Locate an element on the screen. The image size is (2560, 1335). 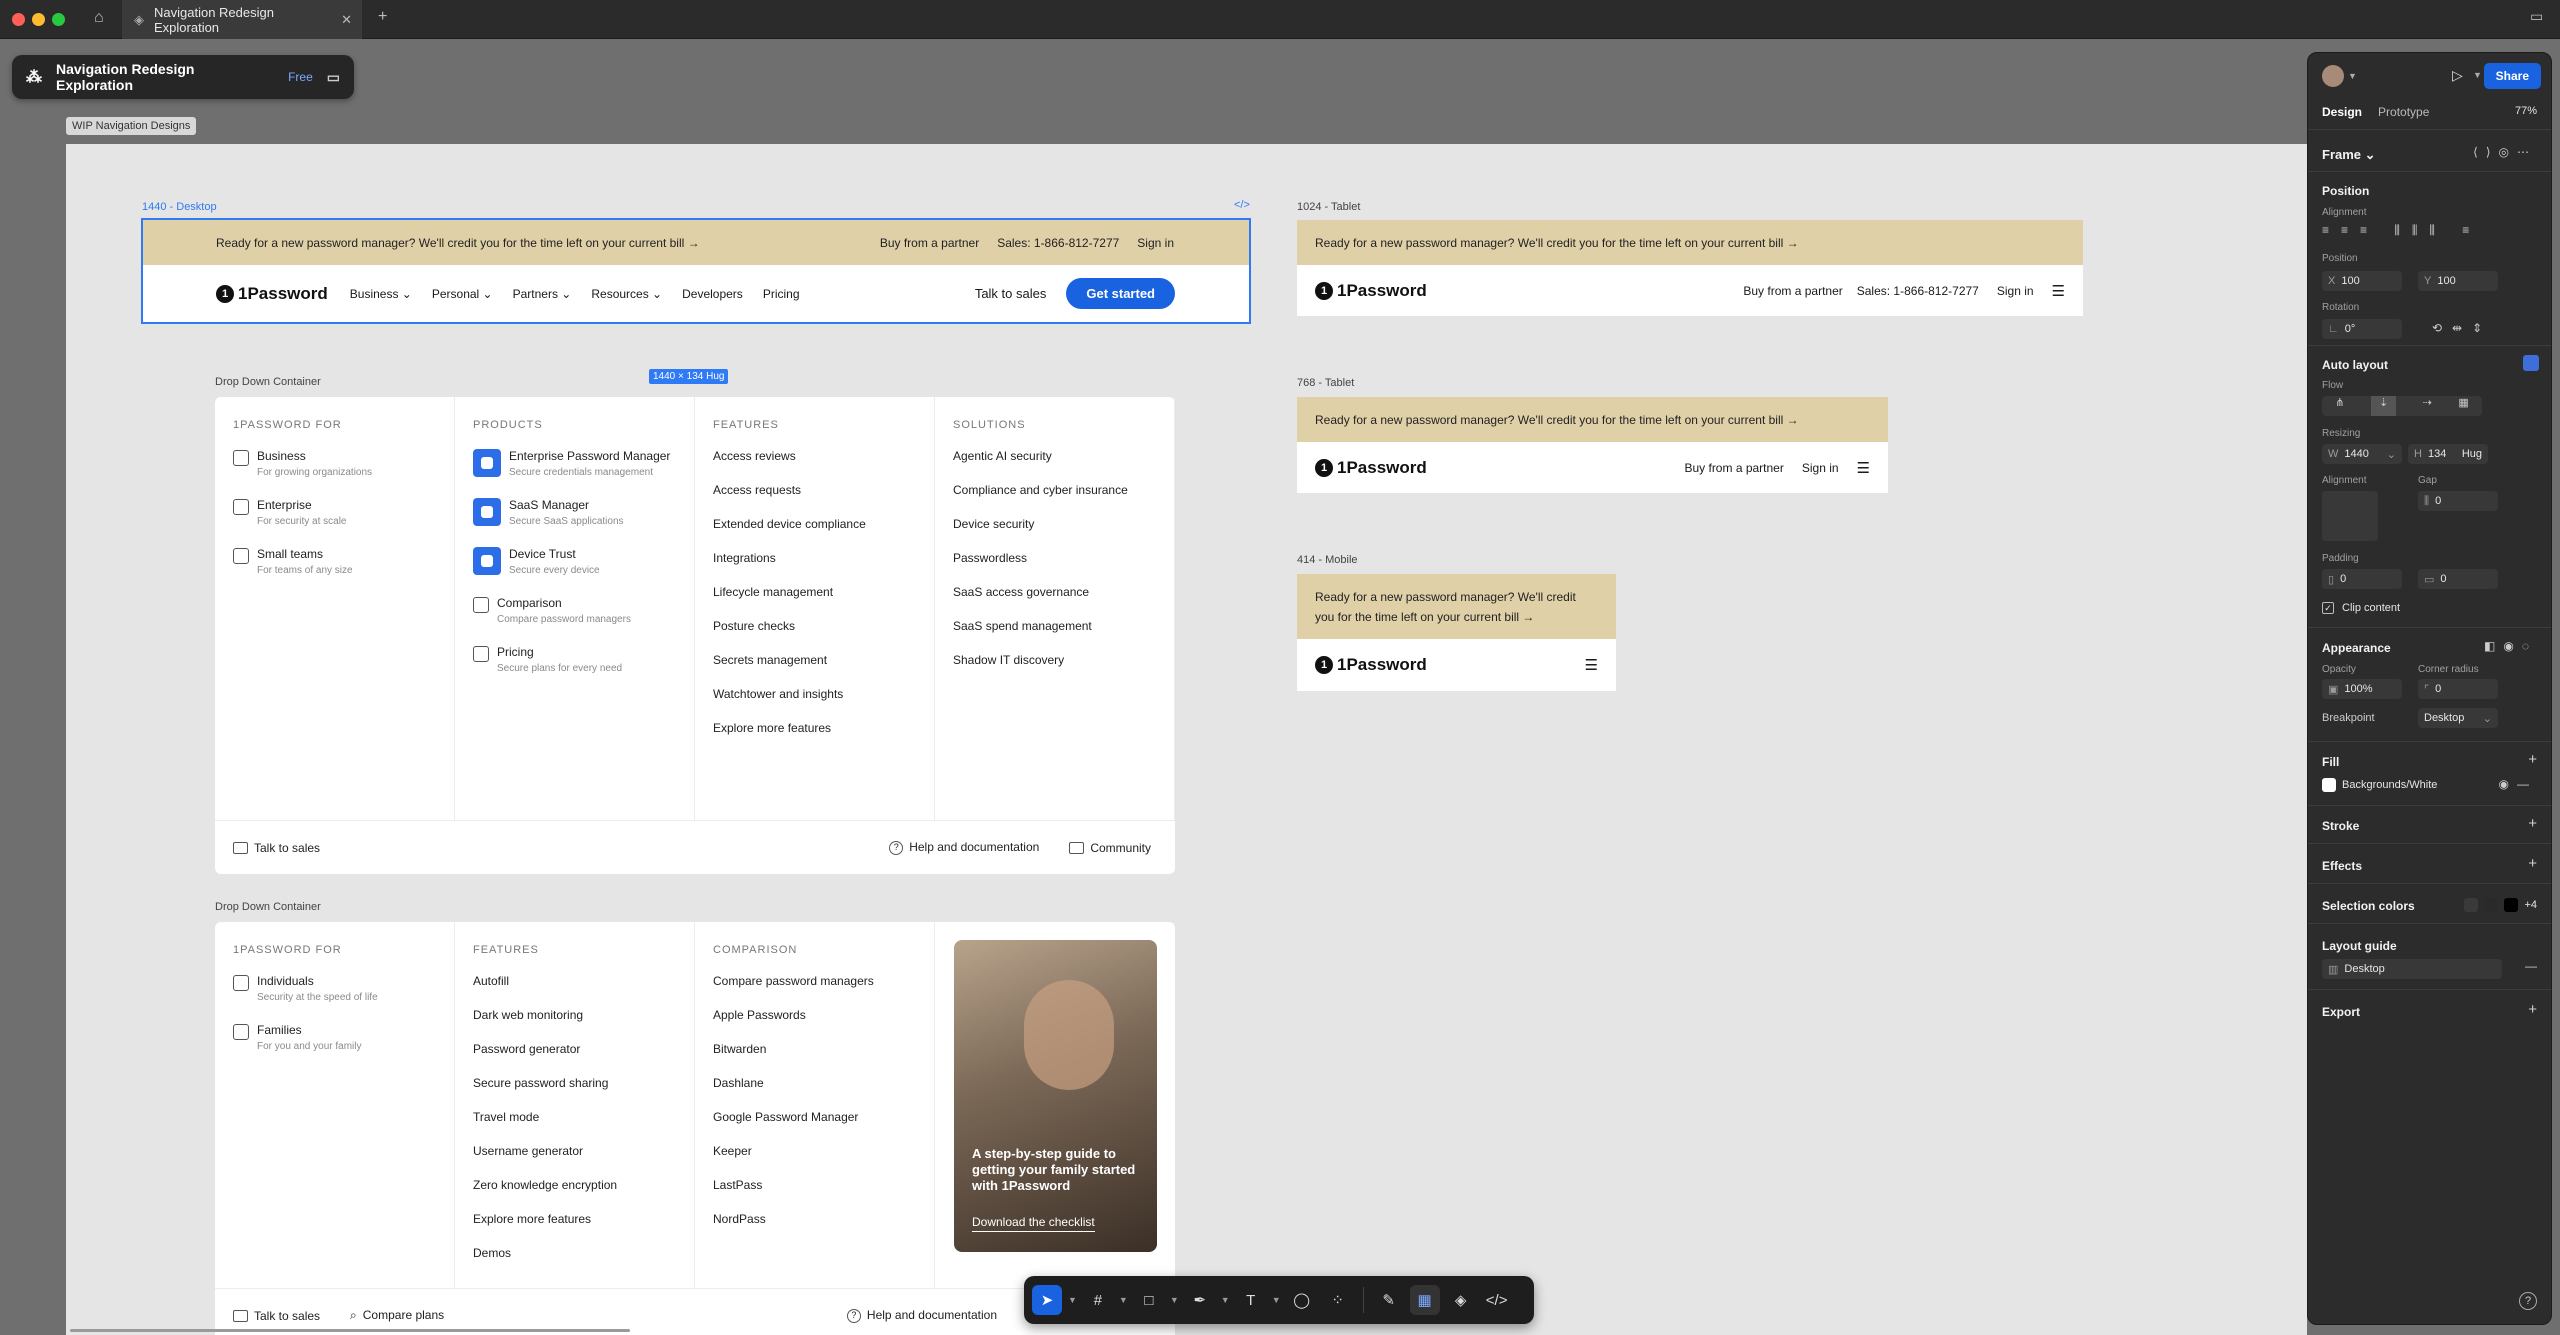
maximize-window-button is located at coordinates (58, 19).